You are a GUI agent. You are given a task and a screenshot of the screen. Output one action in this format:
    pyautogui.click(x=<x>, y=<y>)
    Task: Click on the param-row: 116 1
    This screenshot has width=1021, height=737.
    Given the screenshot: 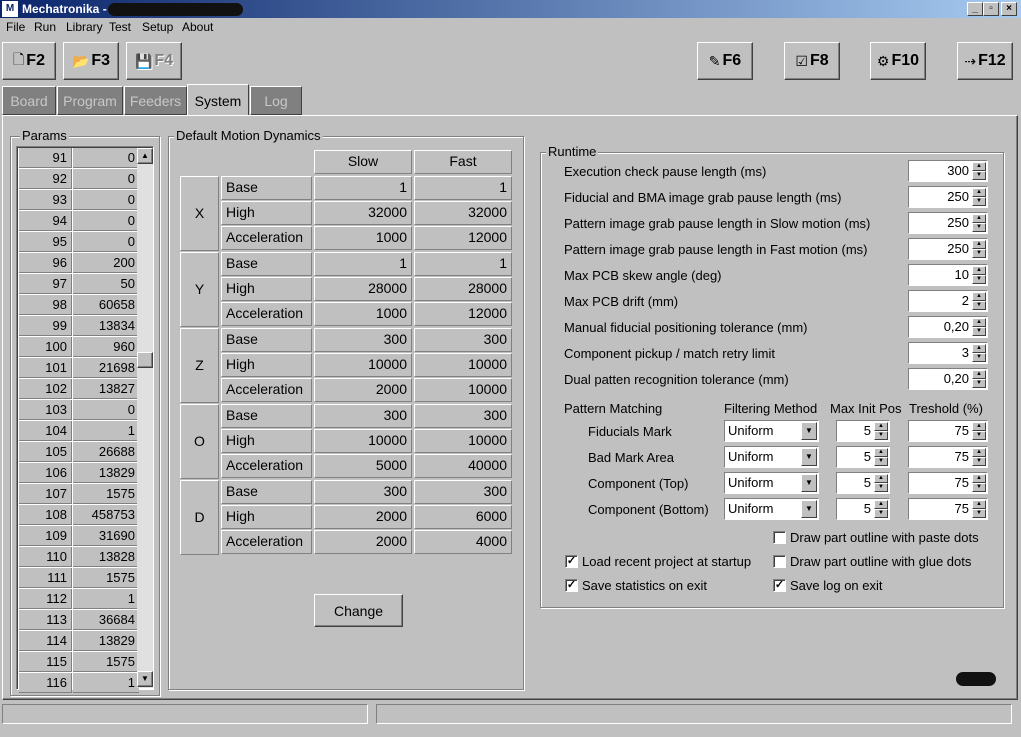 What is the action you would take?
    pyautogui.click(x=79, y=683)
    